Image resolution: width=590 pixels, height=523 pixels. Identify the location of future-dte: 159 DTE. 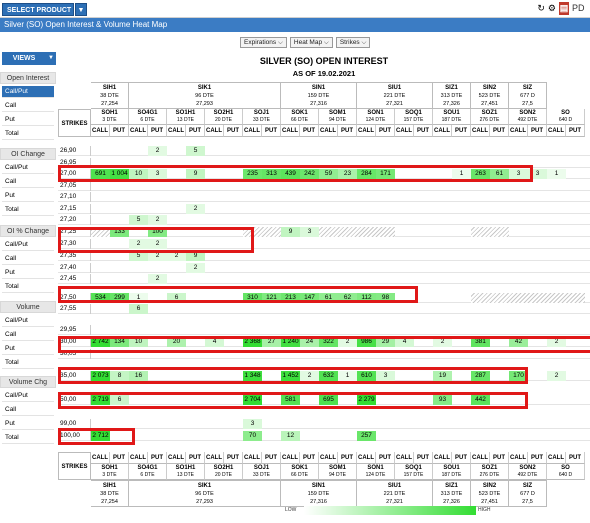
(318, 494).